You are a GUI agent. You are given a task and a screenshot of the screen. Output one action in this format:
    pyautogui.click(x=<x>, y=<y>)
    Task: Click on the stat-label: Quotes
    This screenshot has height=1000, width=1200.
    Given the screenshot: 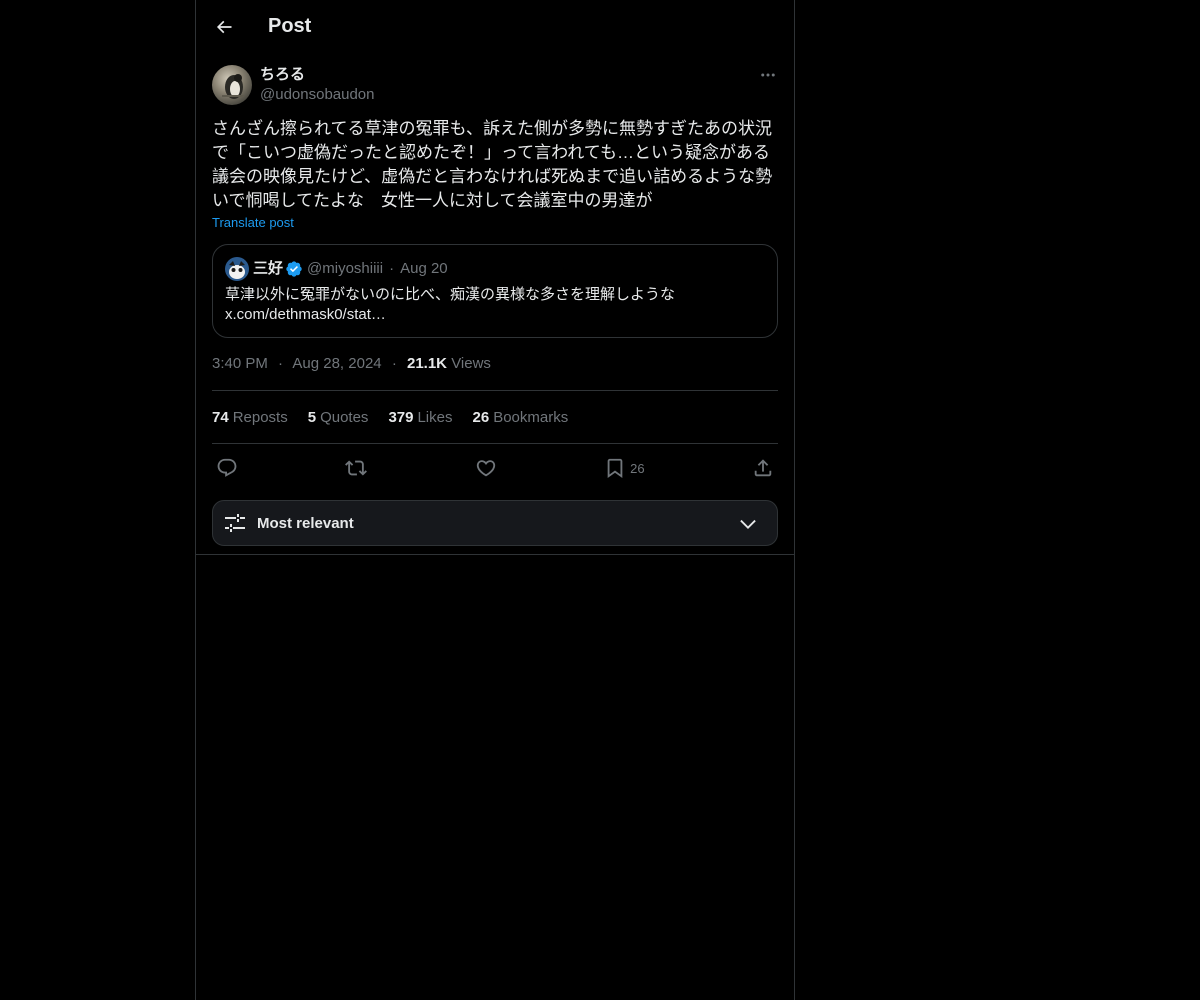 What is the action you would take?
    pyautogui.click(x=344, y=417)
    